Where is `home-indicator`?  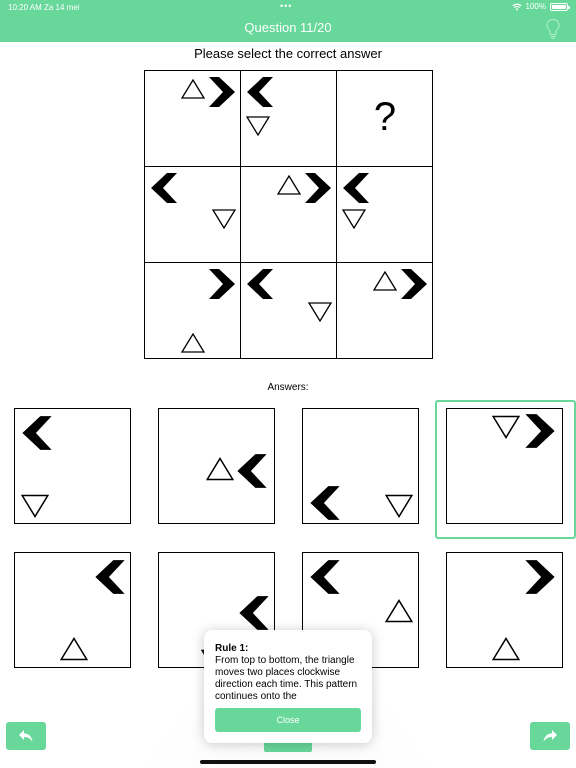 home-indicator is located at coordinates (288, 762).